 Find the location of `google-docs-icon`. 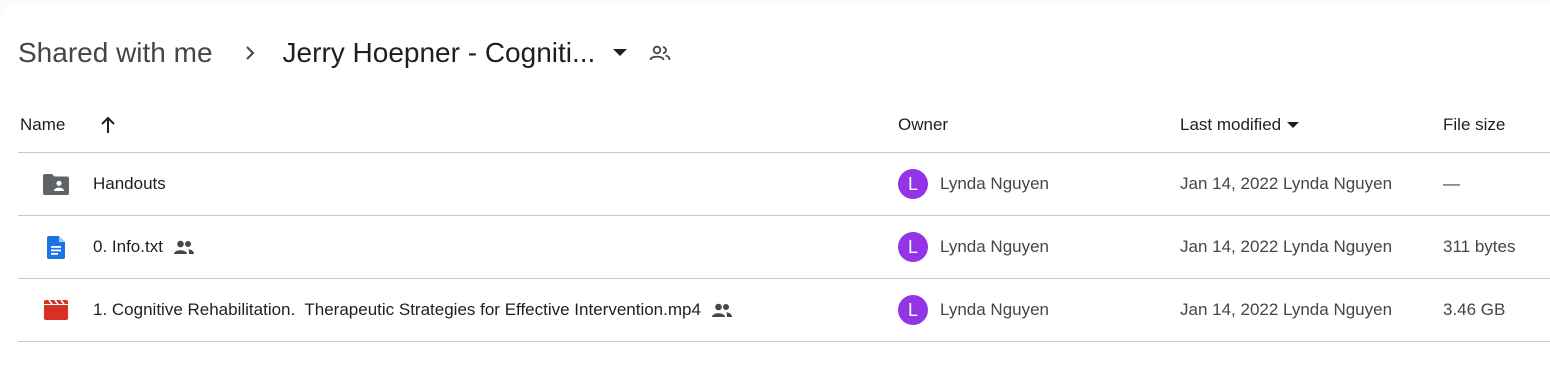

google-docs-icon is located at coordinates (56, 247).